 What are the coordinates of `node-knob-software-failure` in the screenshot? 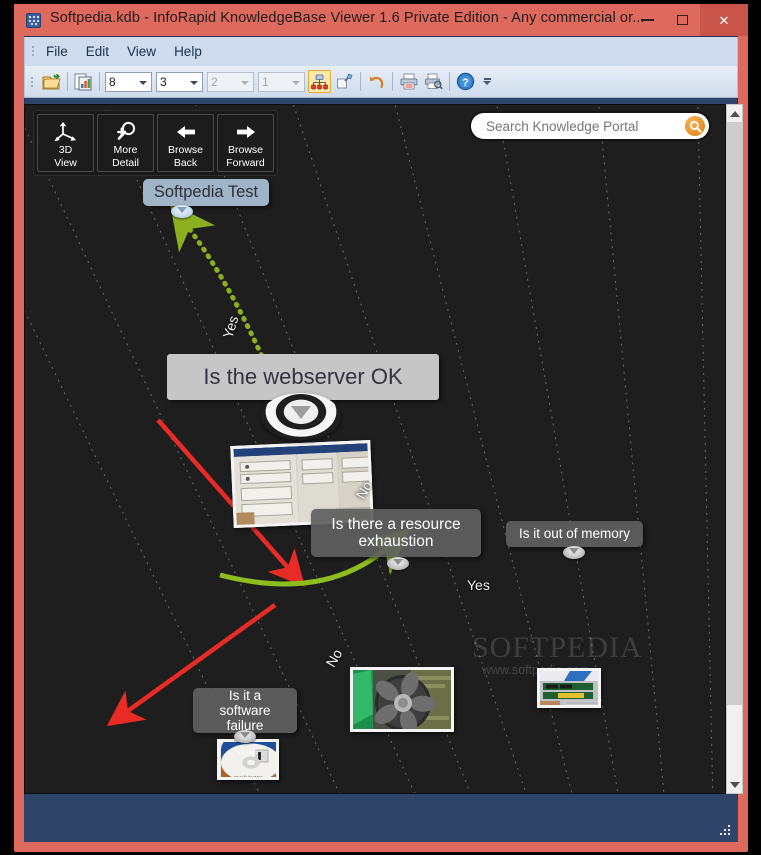 It's located at (245, 736).